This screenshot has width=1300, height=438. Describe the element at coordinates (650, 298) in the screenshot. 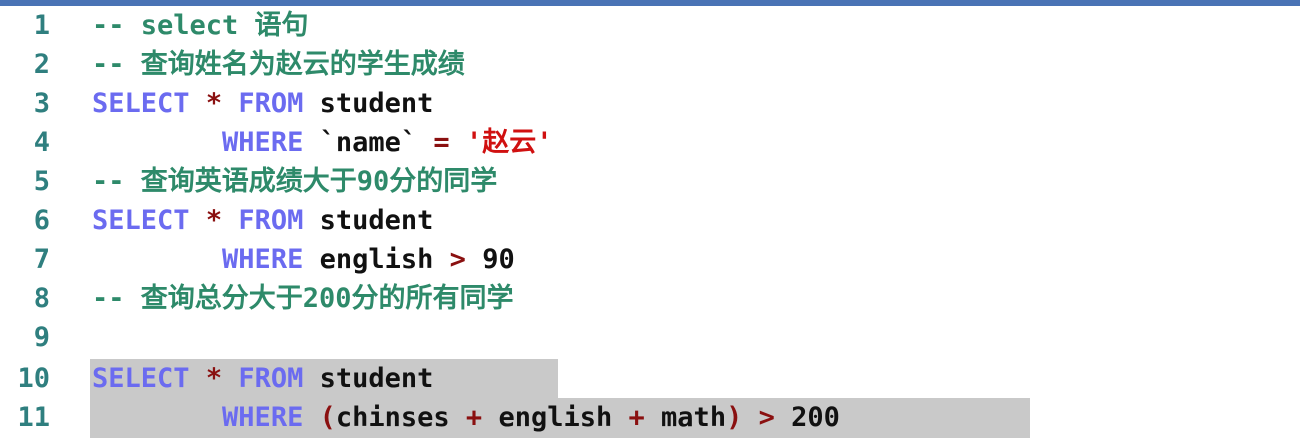

I see `code-line: 8 -- 查询总分大于200分的所有同学` at that location.